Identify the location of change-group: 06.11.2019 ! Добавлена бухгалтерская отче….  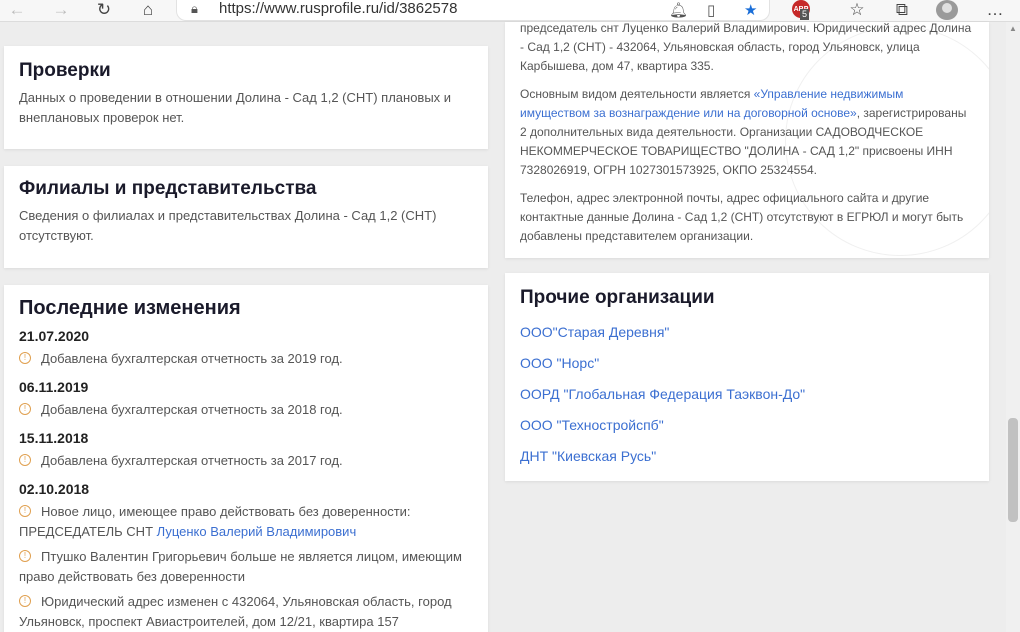
(246, 399).